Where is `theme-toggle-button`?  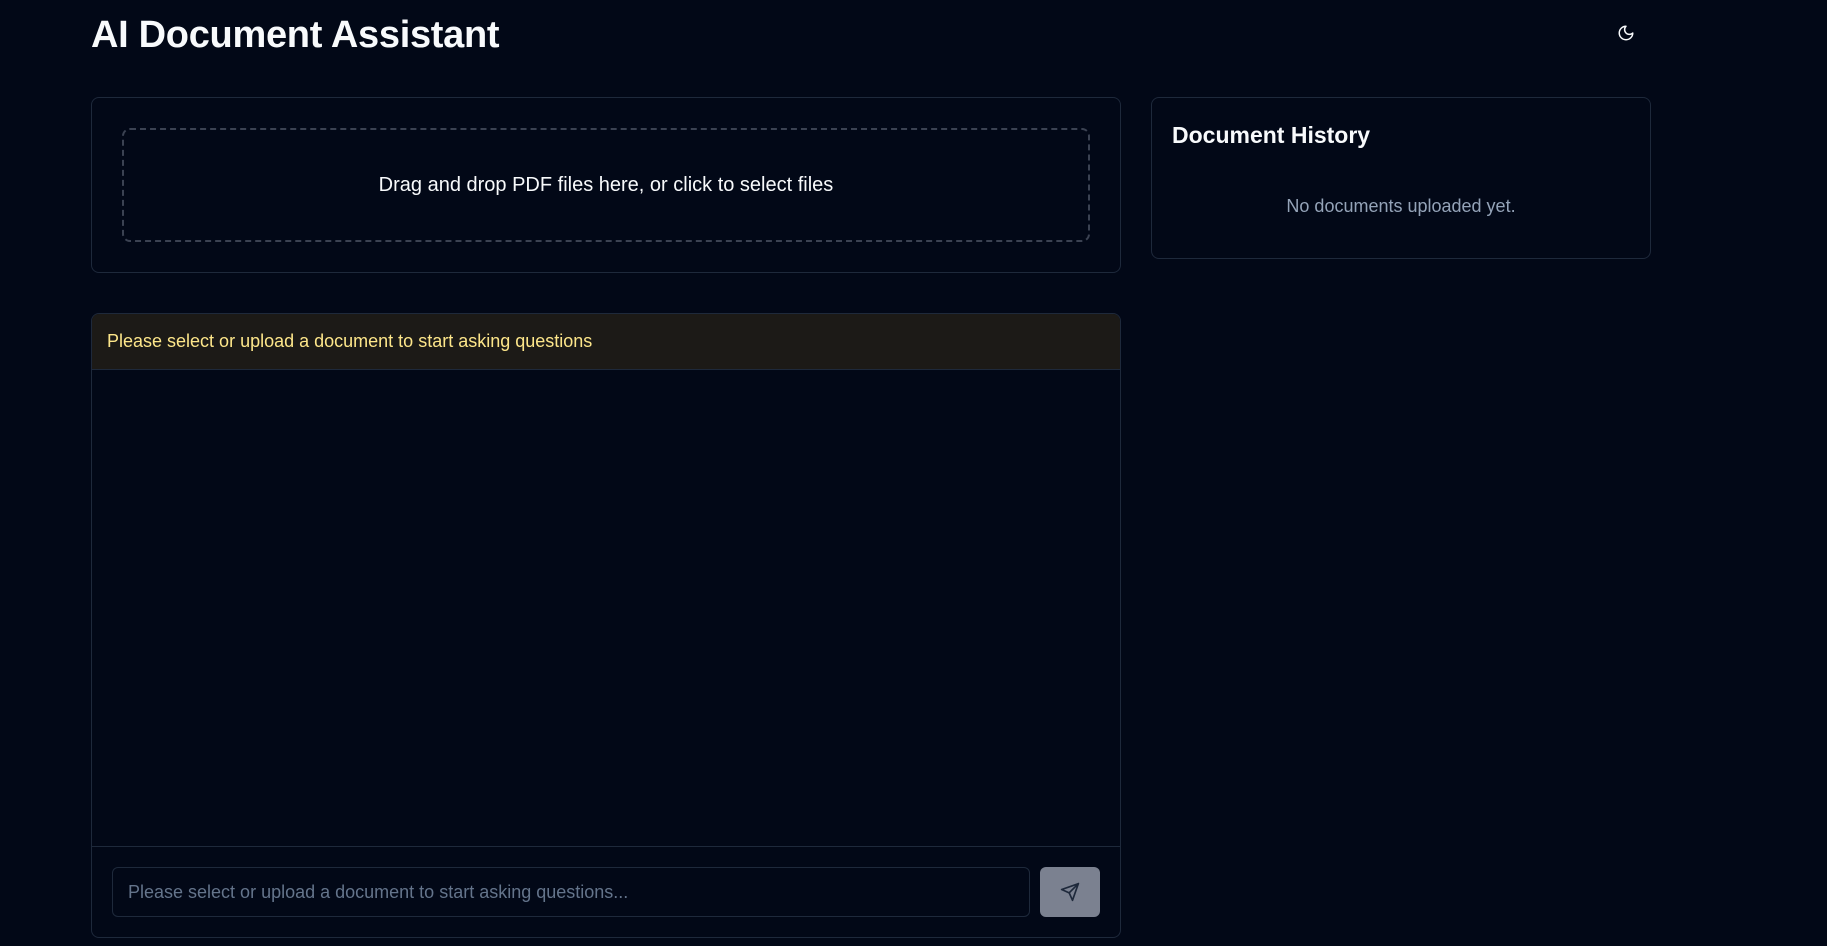
theme-toggle-button is located at coordinates (1626, 33).